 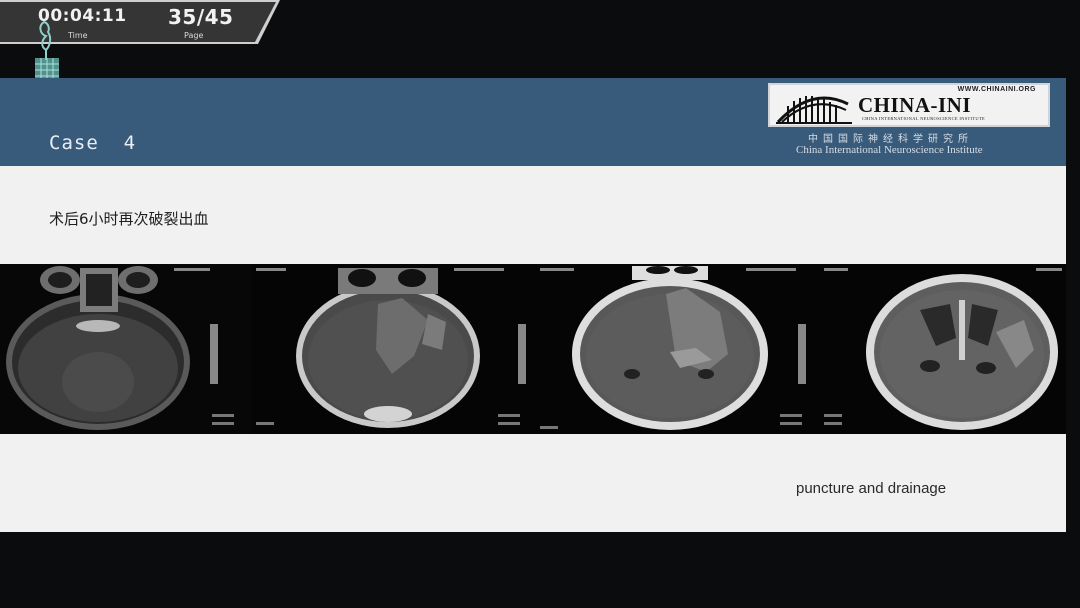 I want to click on institute-url: WWW.CHINAINI.ORG, so click(x=996, y=89).